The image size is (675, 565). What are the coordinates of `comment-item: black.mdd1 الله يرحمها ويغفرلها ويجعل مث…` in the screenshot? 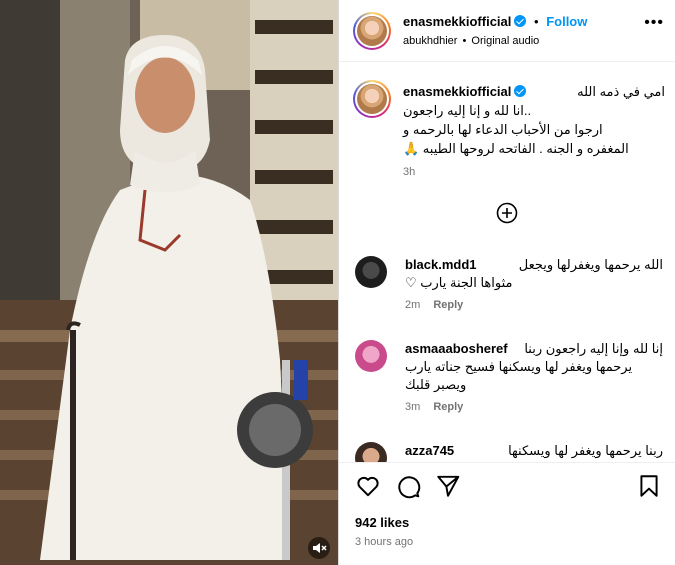 It's located at (510, 291).